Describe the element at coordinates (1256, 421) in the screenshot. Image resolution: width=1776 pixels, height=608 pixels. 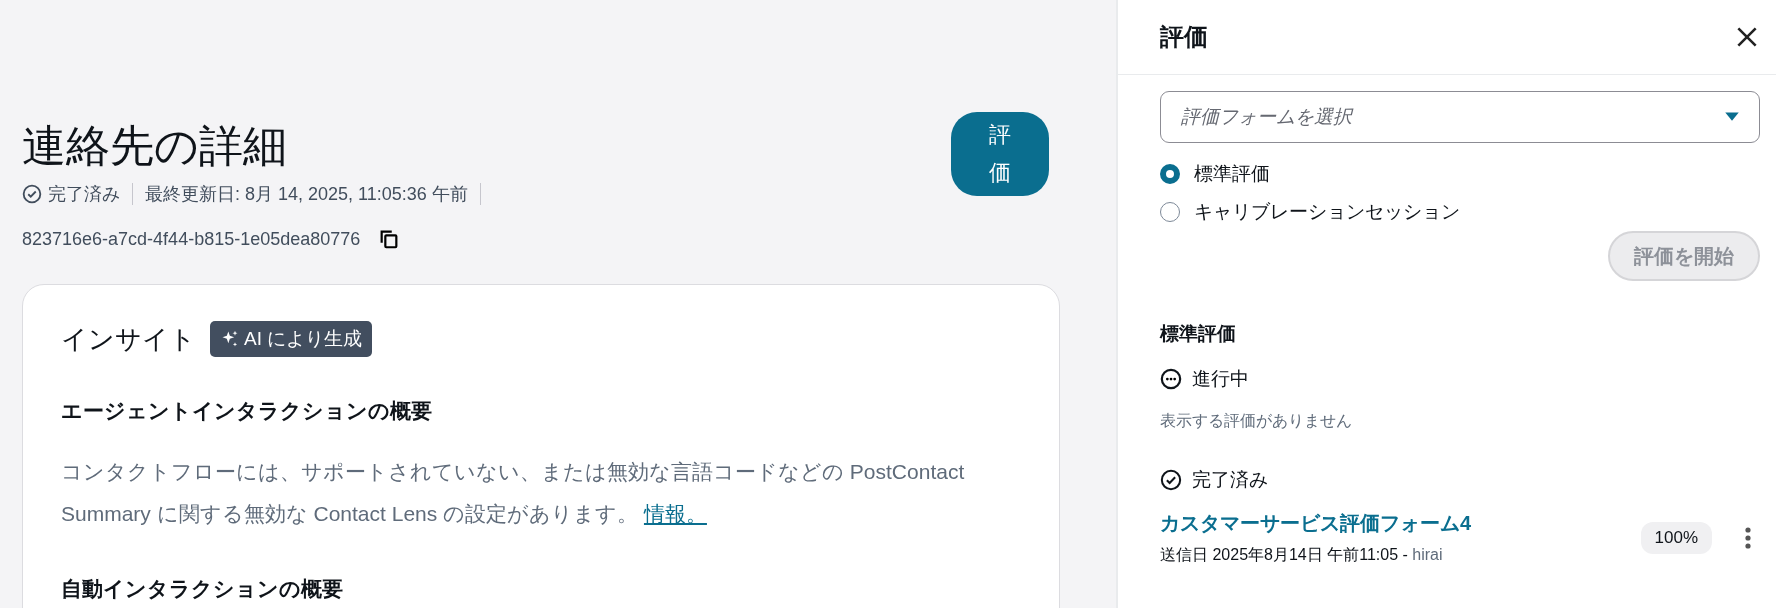
I see `empty-message: 表示する評価がありません` at that location.